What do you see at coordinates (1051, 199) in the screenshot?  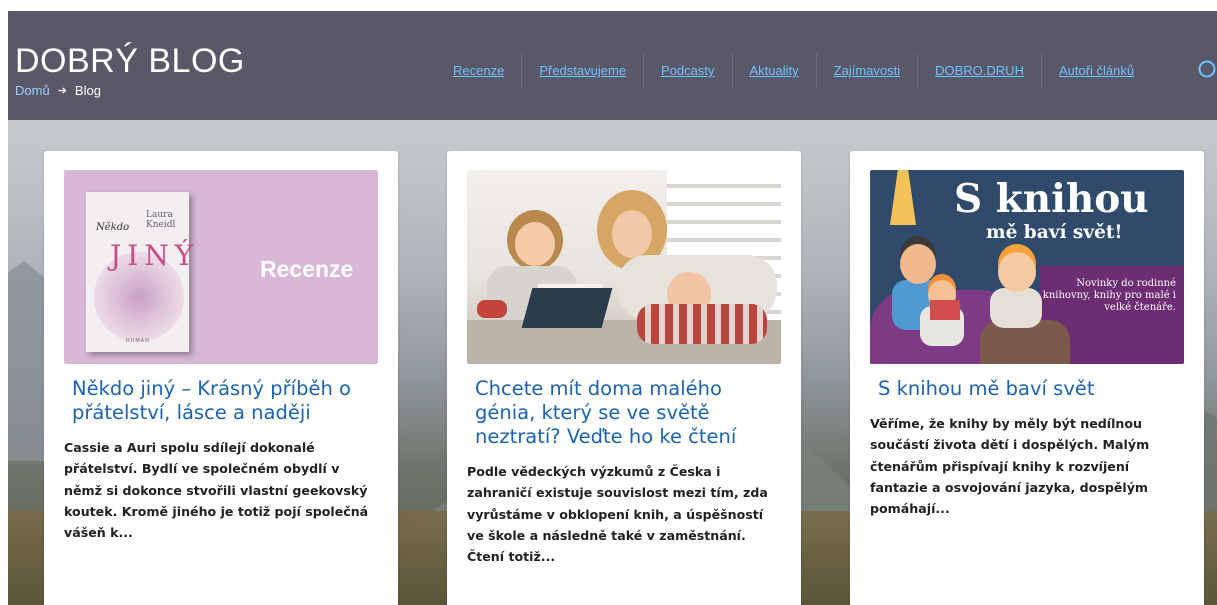 I see `thumbnail-headline: S knihou` at bounding box center [1051, 199].